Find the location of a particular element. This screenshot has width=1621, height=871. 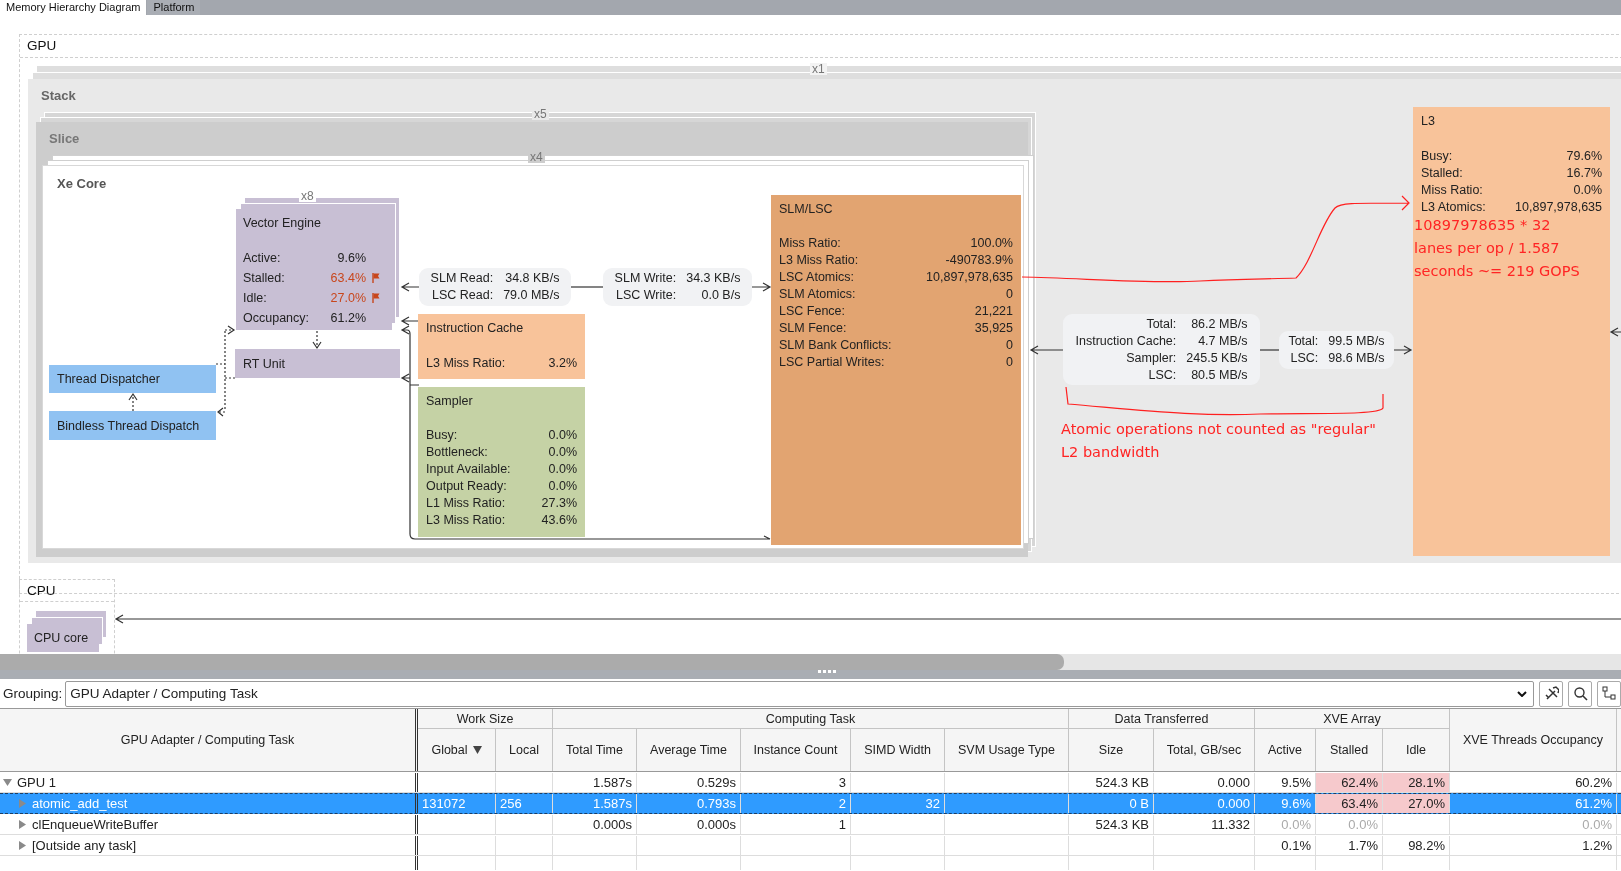

metric-value: 21,221 is located at coordinates (993, 311).